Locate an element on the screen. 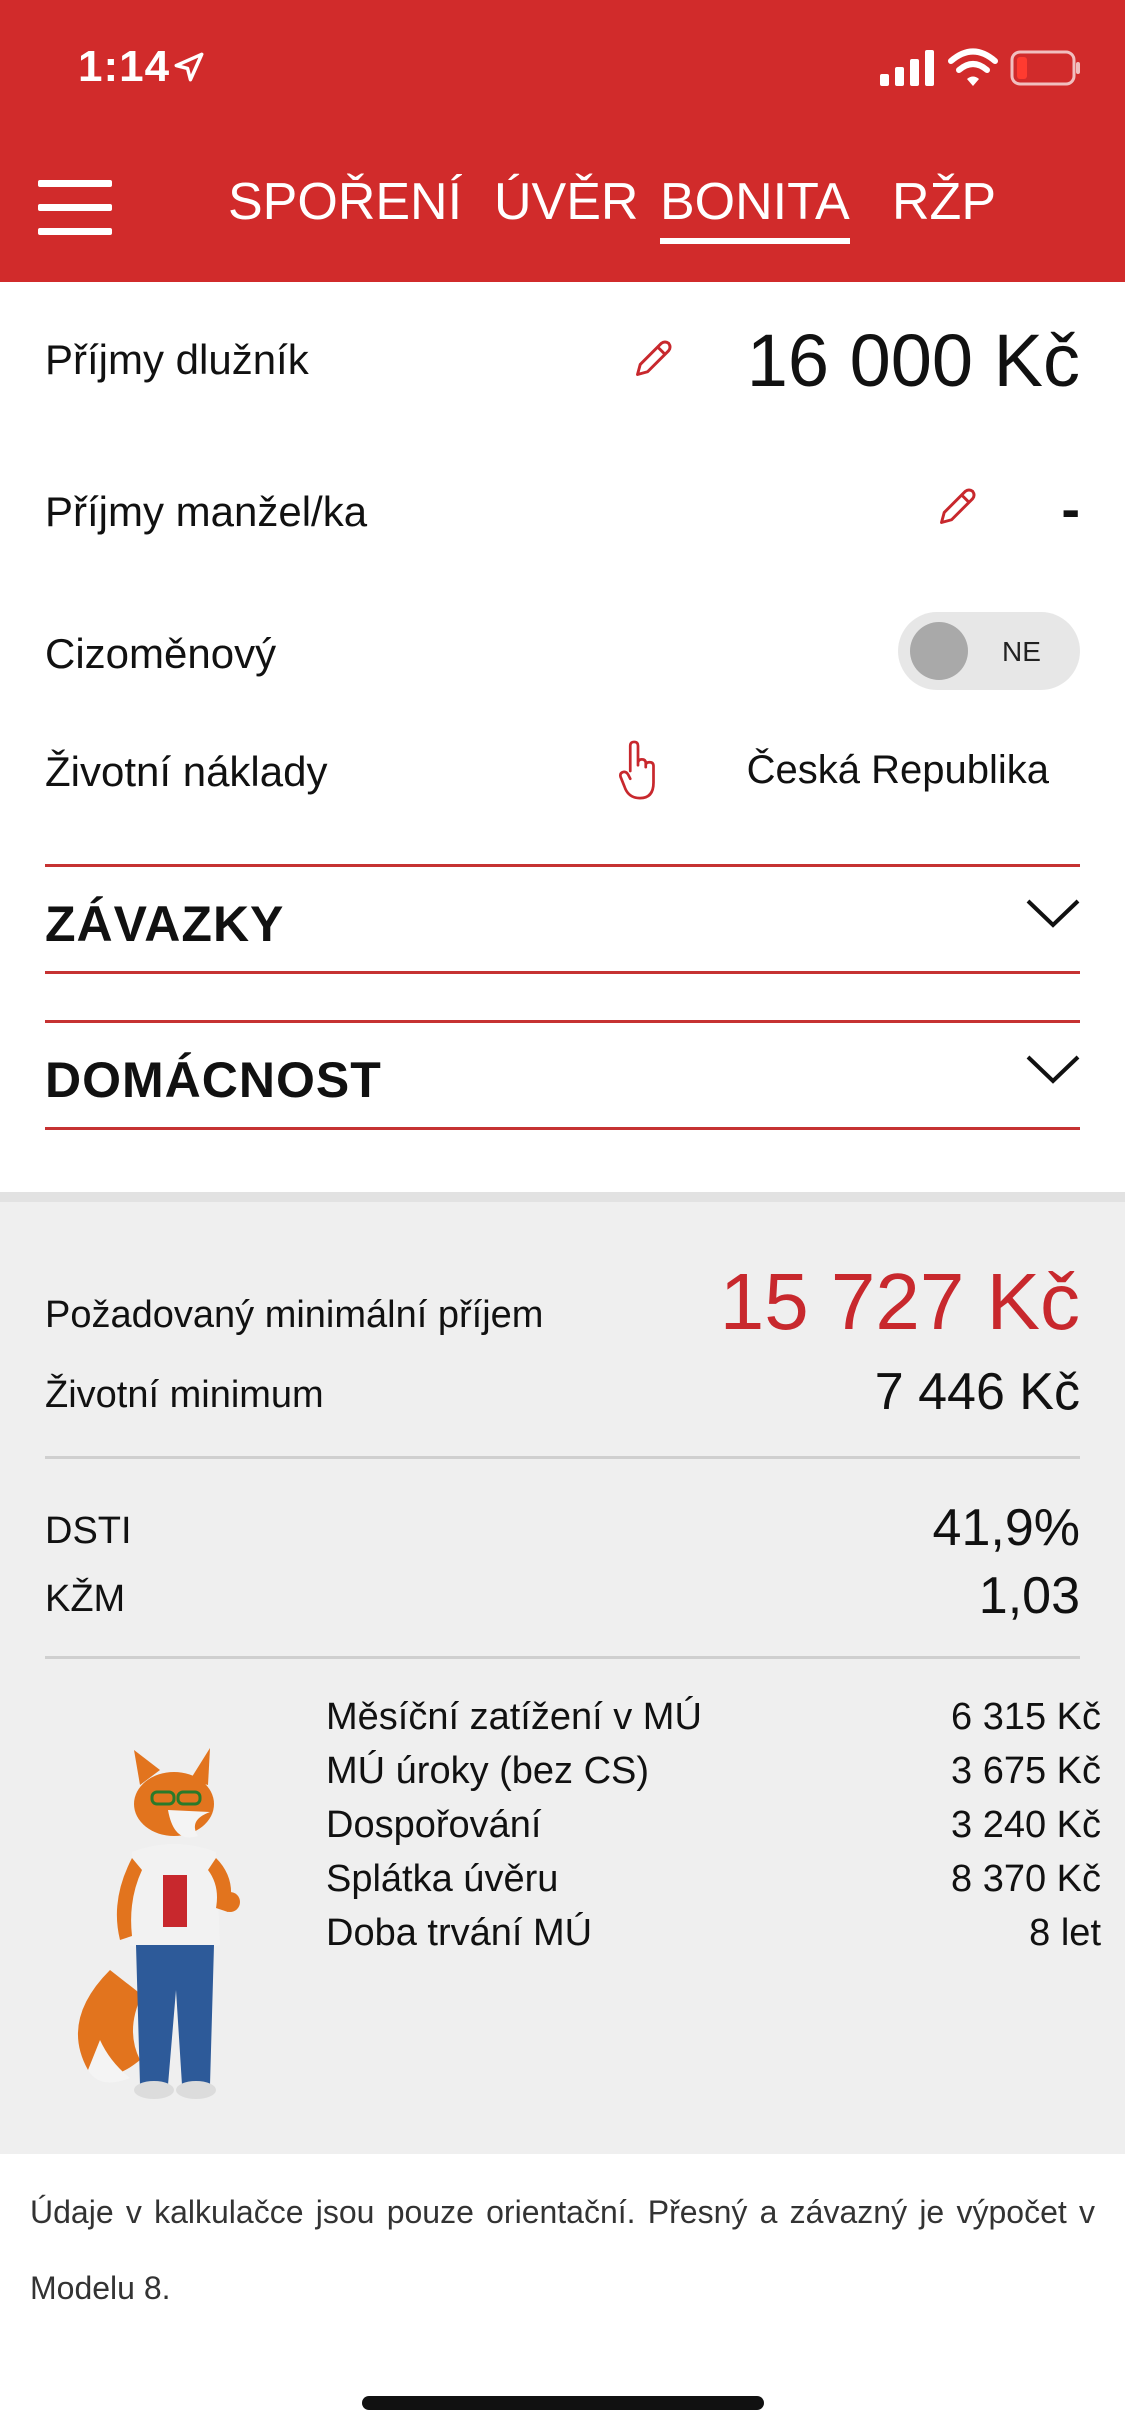 This screenshot has width=1125, height=2436. detail-label: Doba trvání MÚ is located at coordinates (459, 1933).